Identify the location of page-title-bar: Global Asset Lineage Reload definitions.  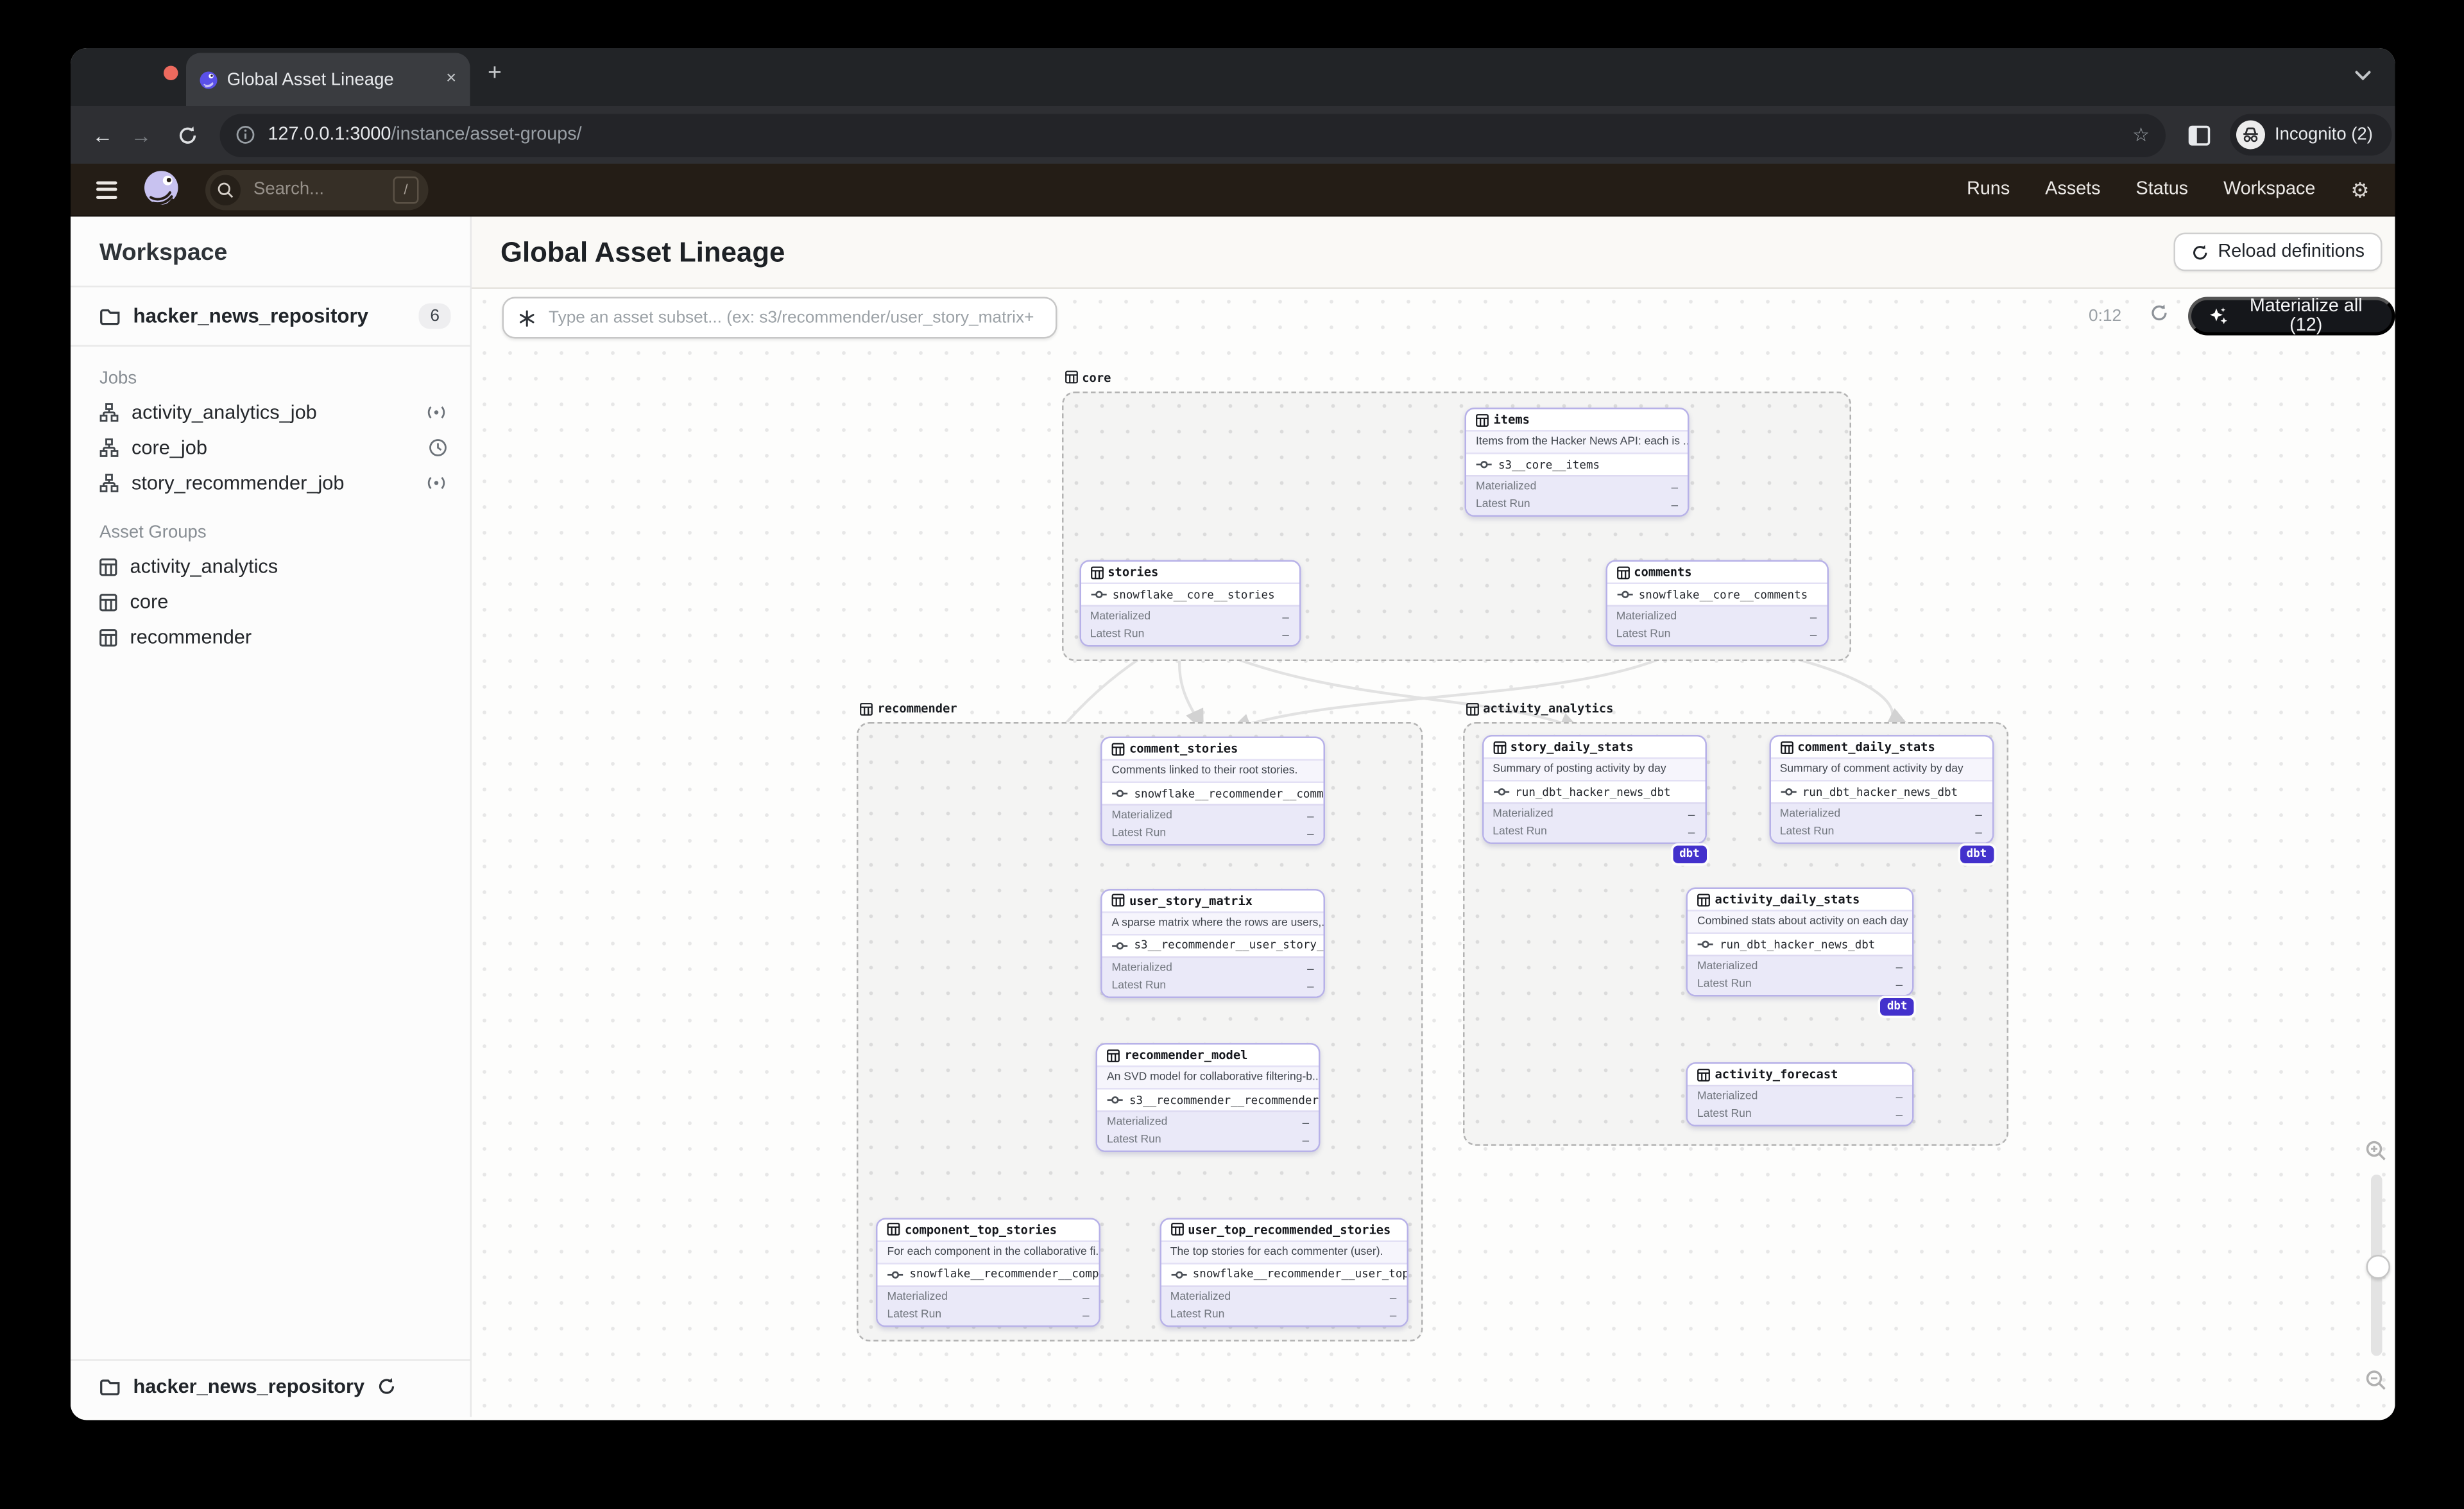
(1433, 252).